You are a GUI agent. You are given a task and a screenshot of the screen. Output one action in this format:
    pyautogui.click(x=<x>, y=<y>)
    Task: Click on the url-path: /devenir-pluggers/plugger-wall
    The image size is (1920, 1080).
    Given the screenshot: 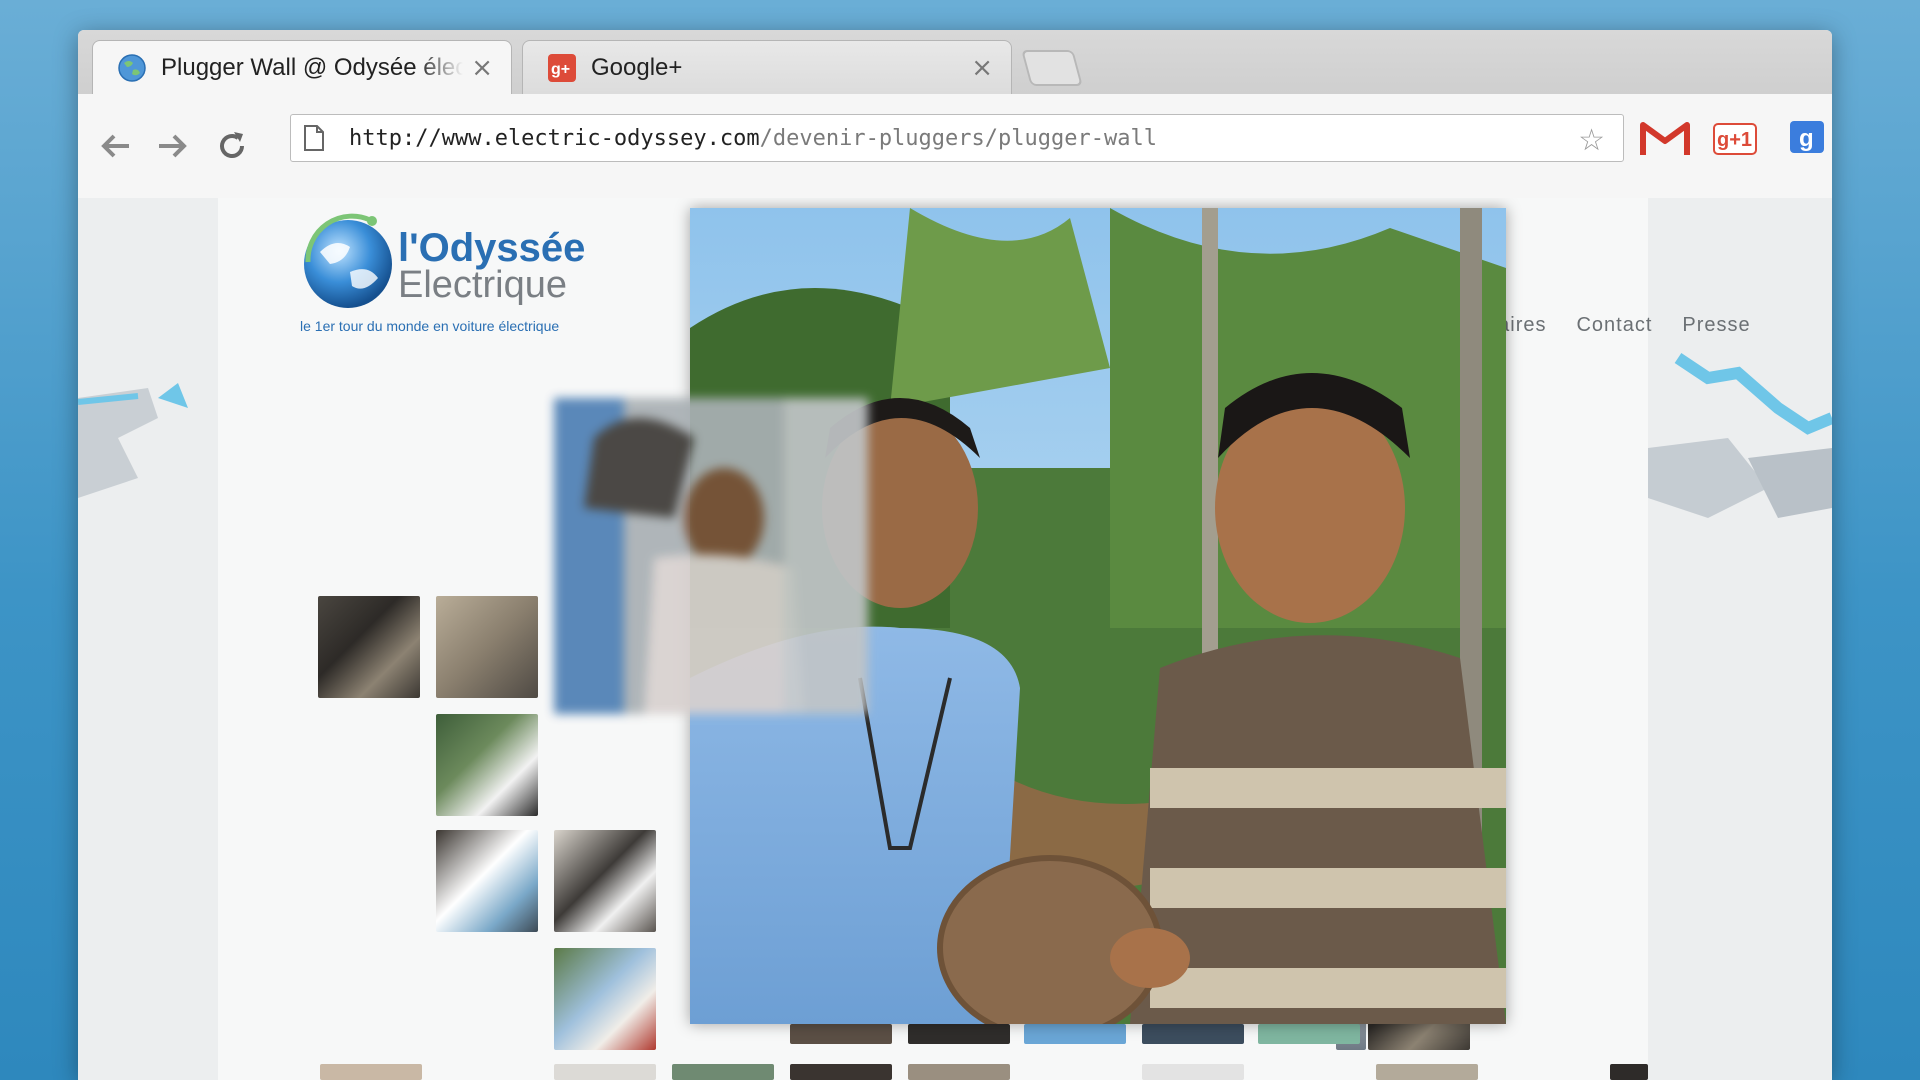 What is the action you would take?
    pyautogui.click(x=958, y=138)
    